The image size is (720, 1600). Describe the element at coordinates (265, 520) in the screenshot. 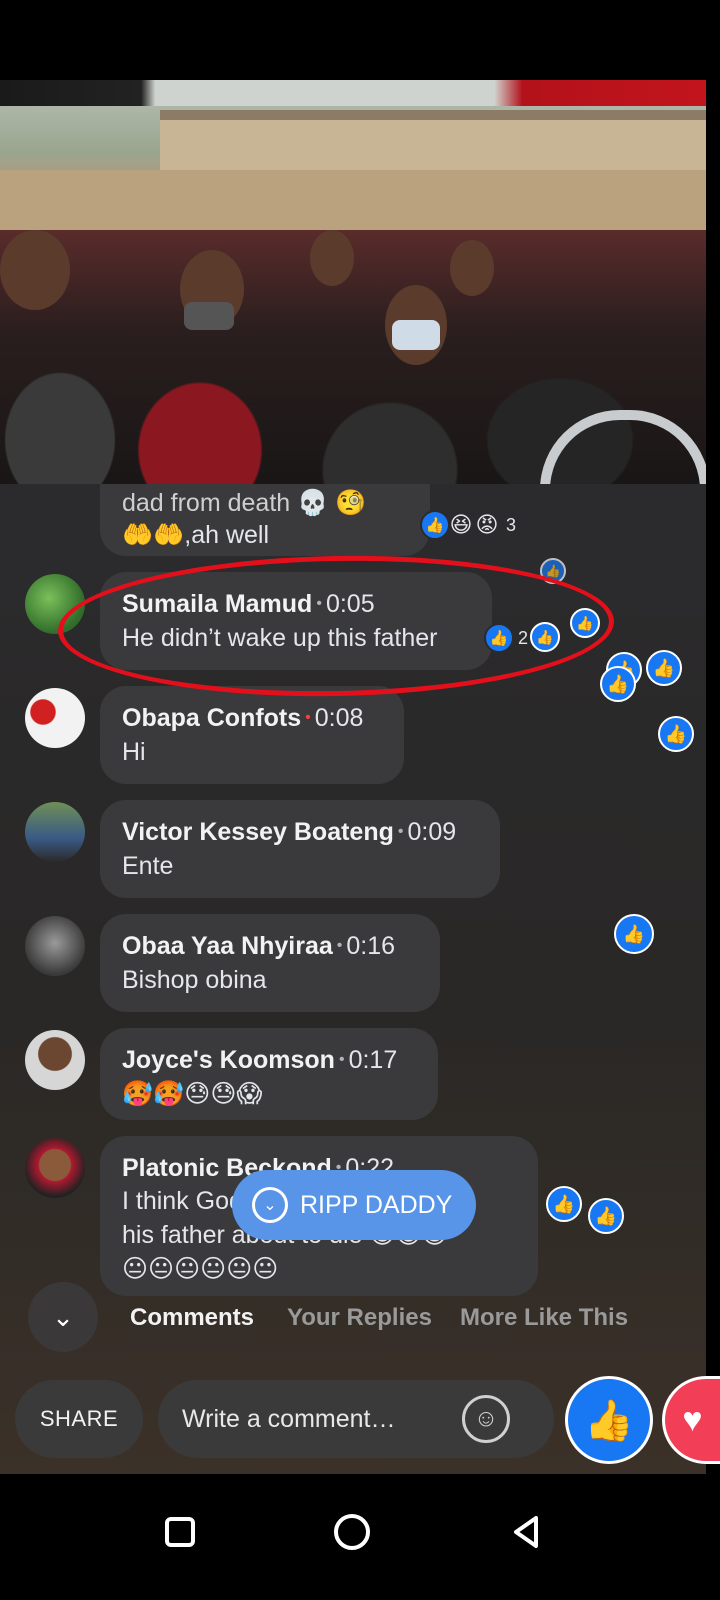

I see `comment-bubble: dad from death 💀 🧐 🤲🤲,ah well` at that location.